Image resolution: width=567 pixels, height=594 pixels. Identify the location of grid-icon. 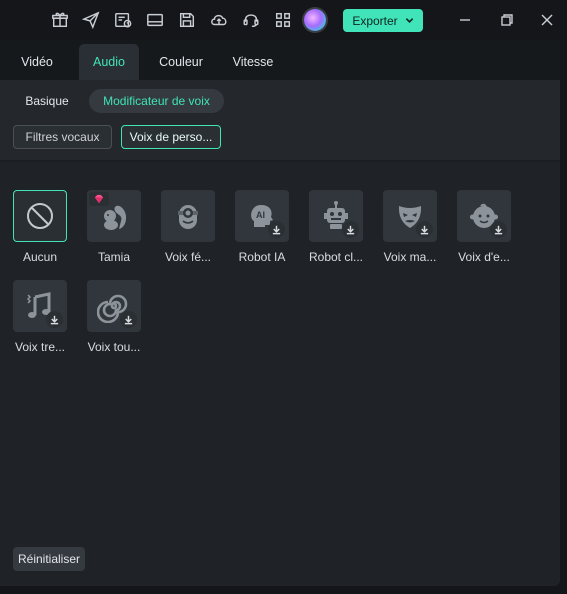
(283, 20).